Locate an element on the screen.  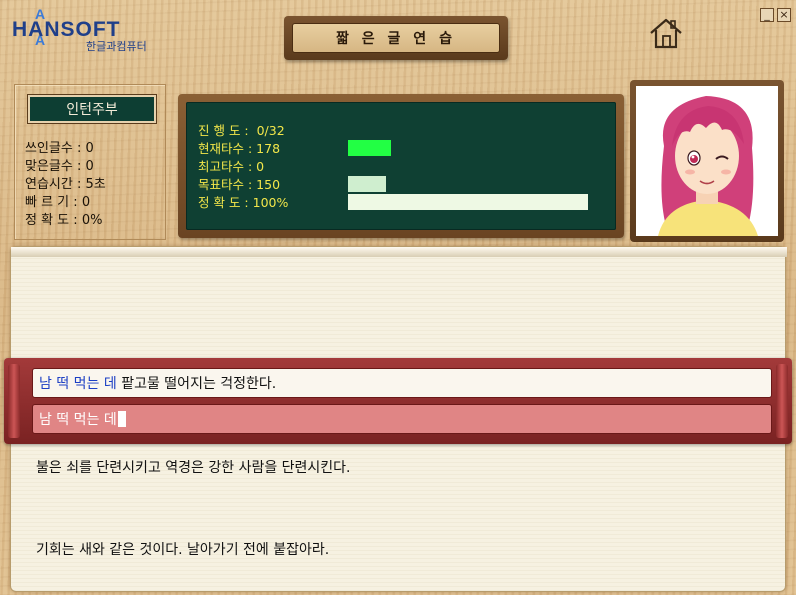
stat-label: 정 확 도 is located at coordinates (47, 220).